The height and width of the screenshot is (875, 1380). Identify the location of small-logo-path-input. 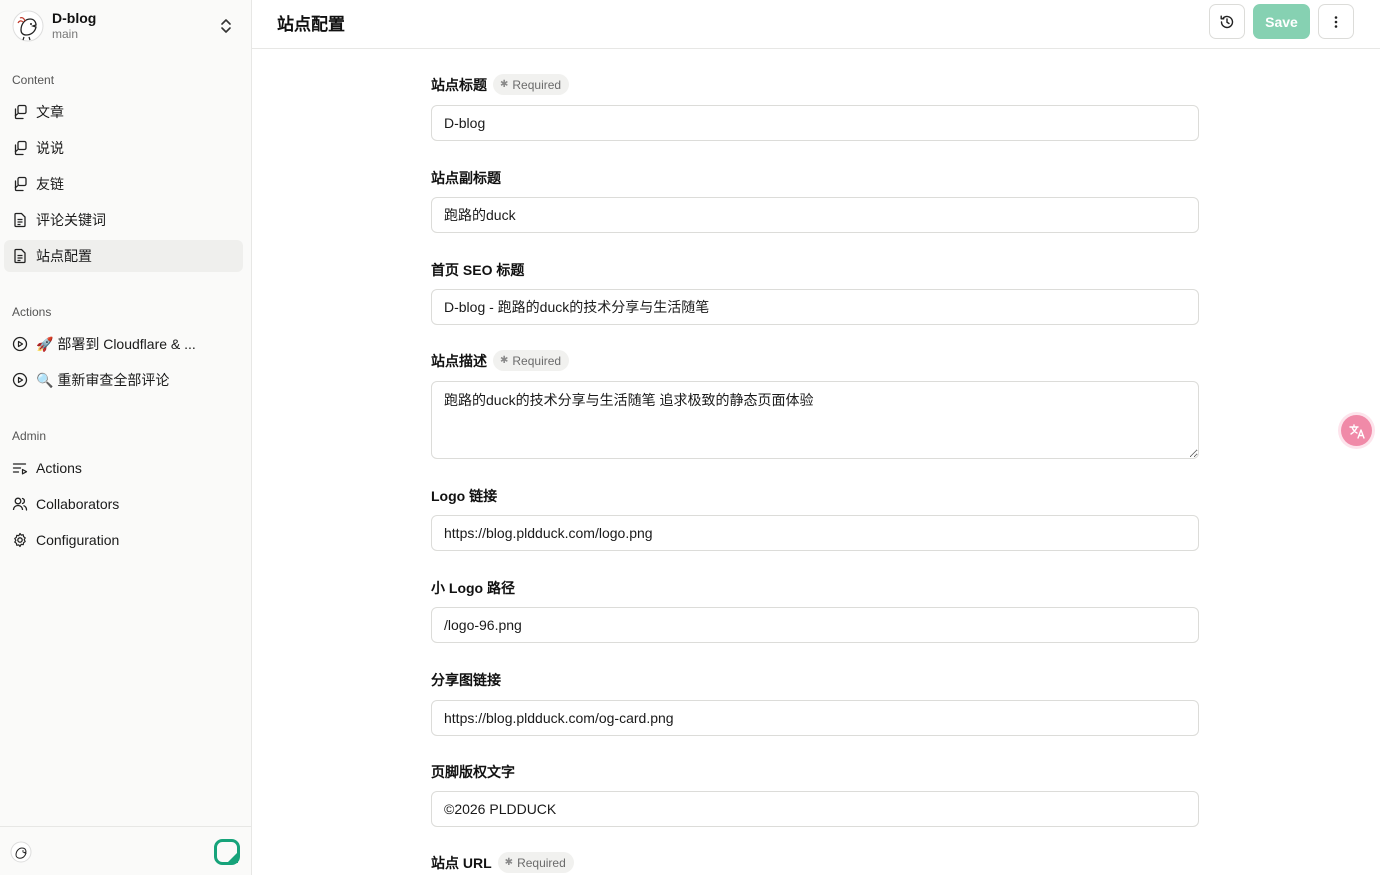
(815, 625).